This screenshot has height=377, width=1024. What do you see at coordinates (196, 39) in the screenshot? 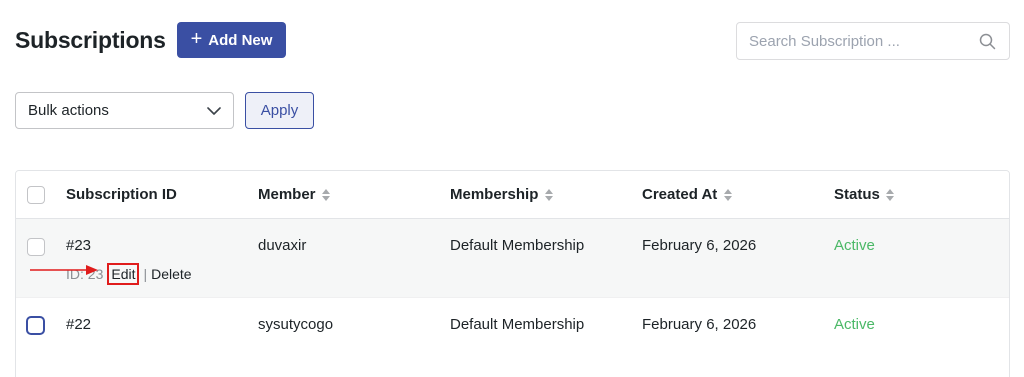
I see `plus-icon: +` at bounding box center [196, 39].